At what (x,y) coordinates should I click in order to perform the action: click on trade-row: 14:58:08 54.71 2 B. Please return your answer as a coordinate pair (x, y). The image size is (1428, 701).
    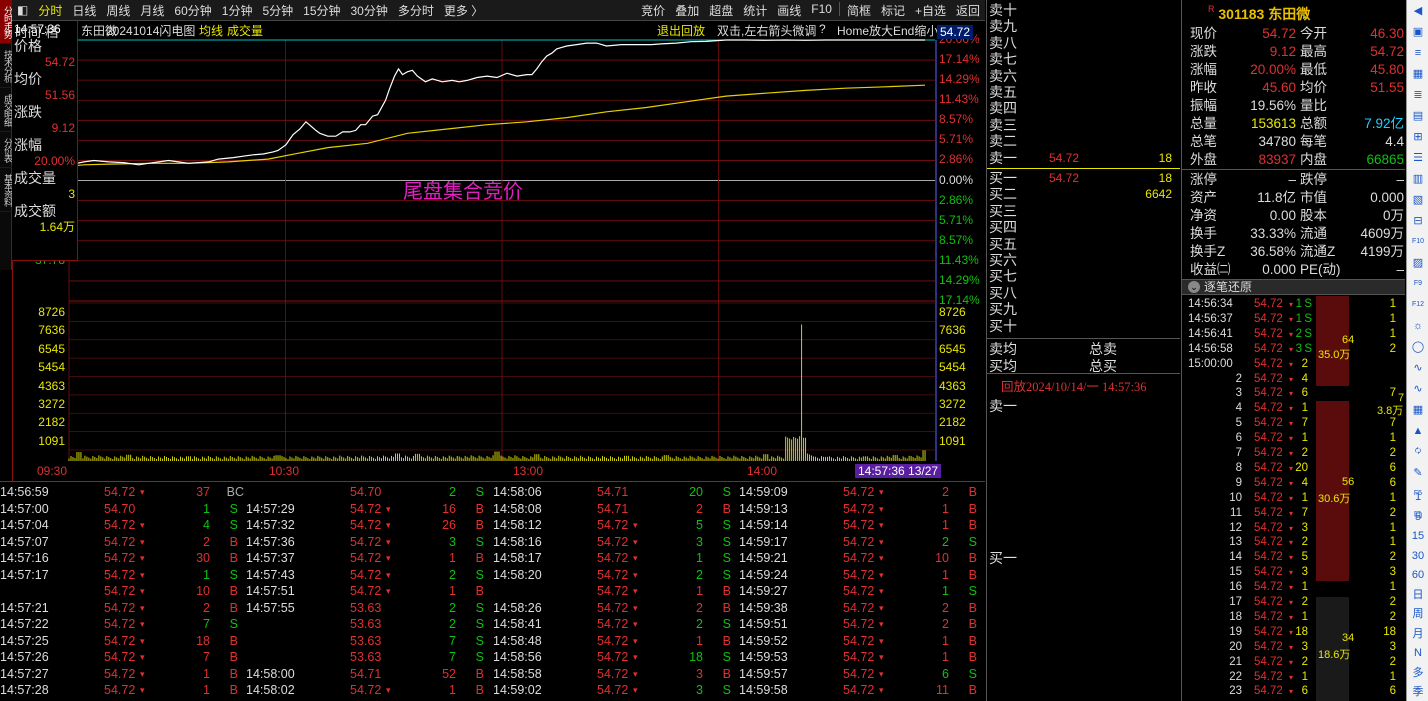
    Looking at the image, I should click on (616, 509).